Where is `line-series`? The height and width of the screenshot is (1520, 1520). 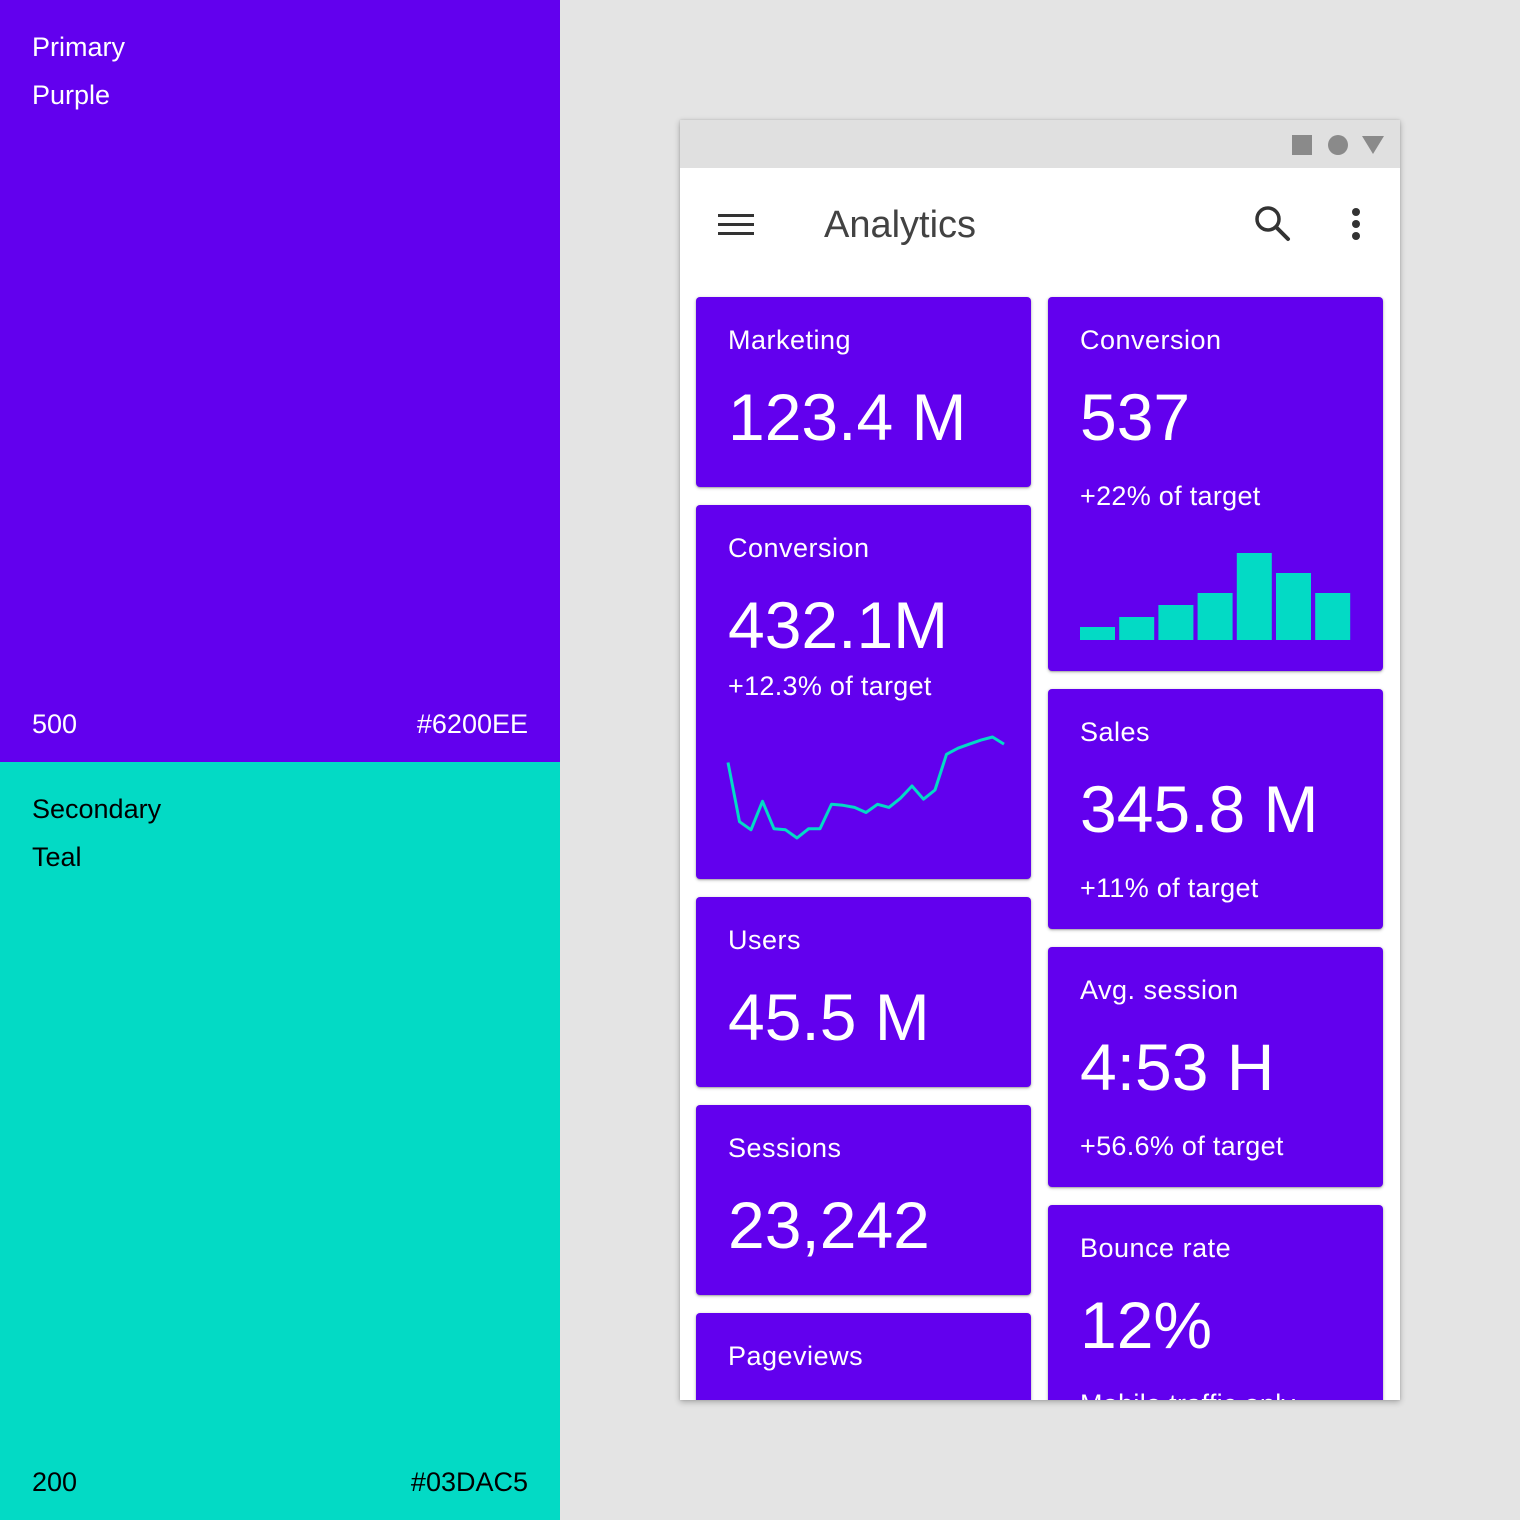
line-series is located at coordinates (865, 787).